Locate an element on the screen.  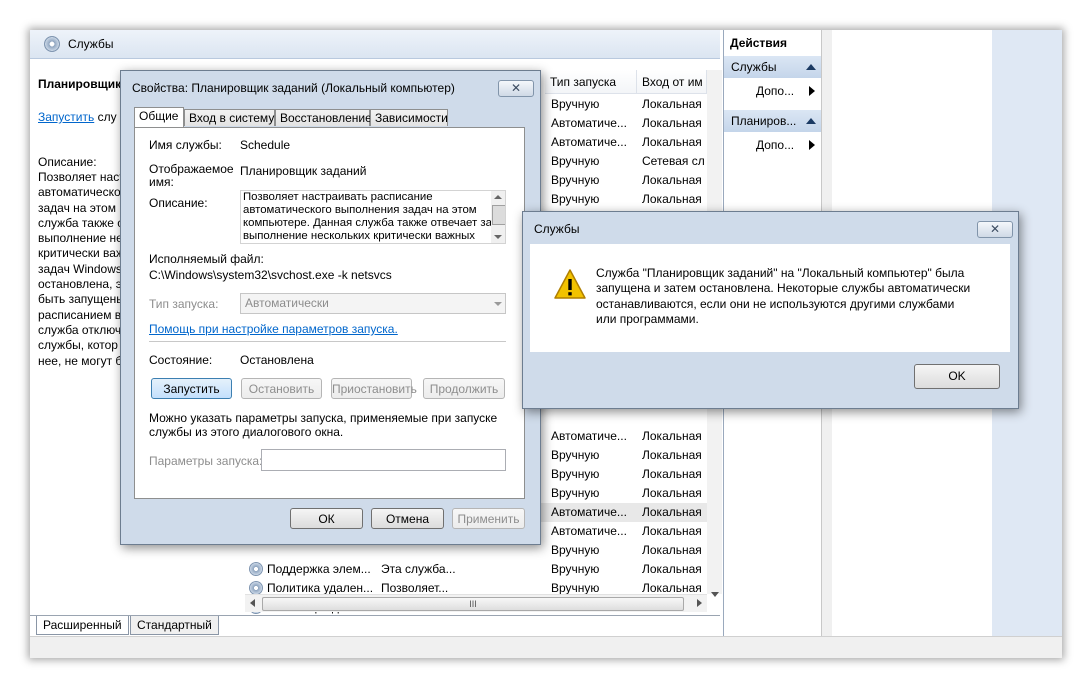
column-header-startup-type: Тип запуска is located at coordinates (591, 82).